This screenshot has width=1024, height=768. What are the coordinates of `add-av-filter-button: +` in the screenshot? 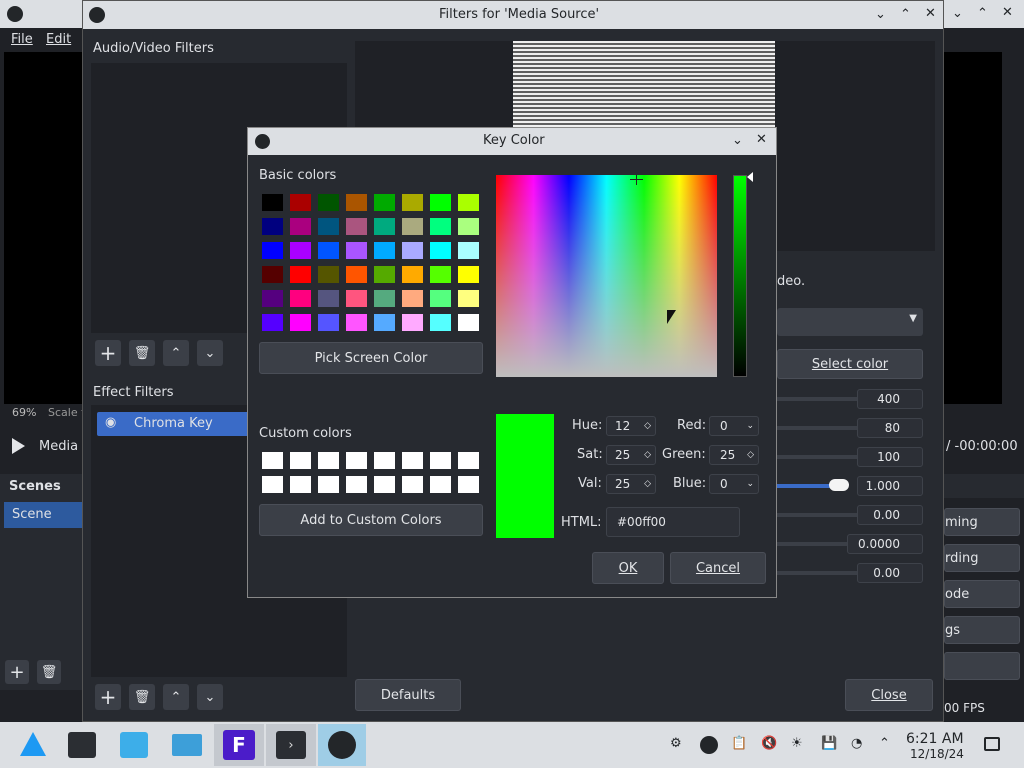 It's located at (108, 353).